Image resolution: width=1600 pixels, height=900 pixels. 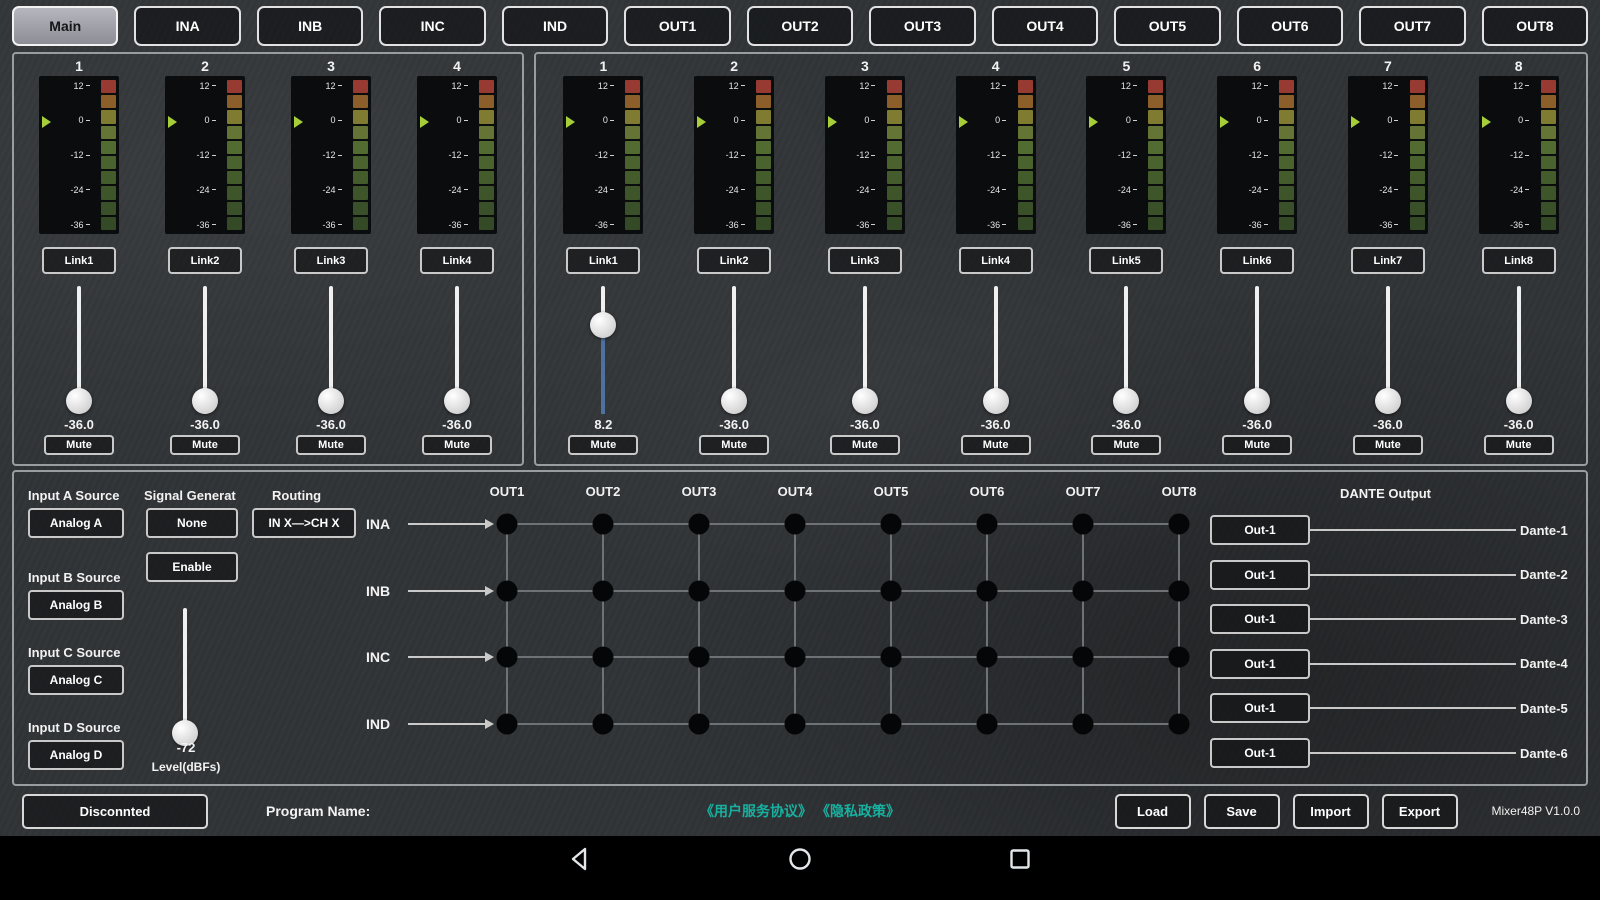 I want to click on bottom-save-button: Save, so click(x=1241, y=811).